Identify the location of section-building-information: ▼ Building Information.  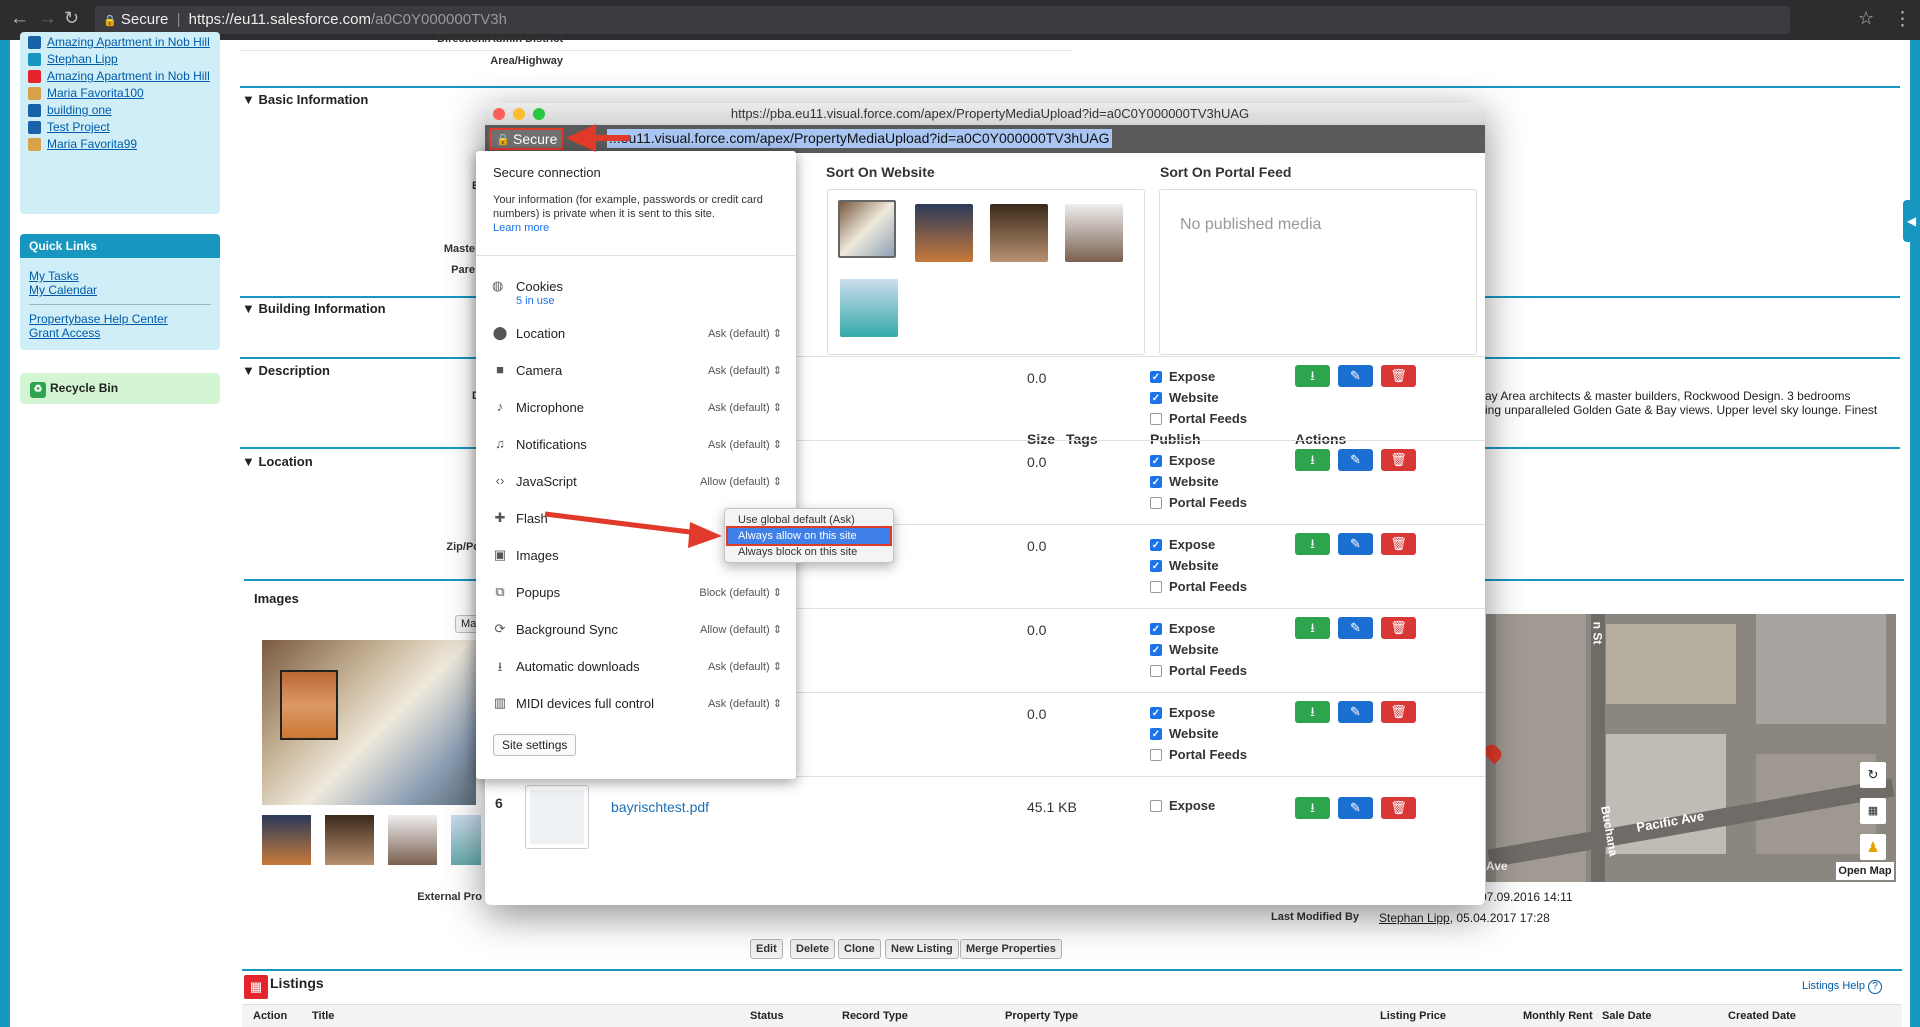
(314, 308).